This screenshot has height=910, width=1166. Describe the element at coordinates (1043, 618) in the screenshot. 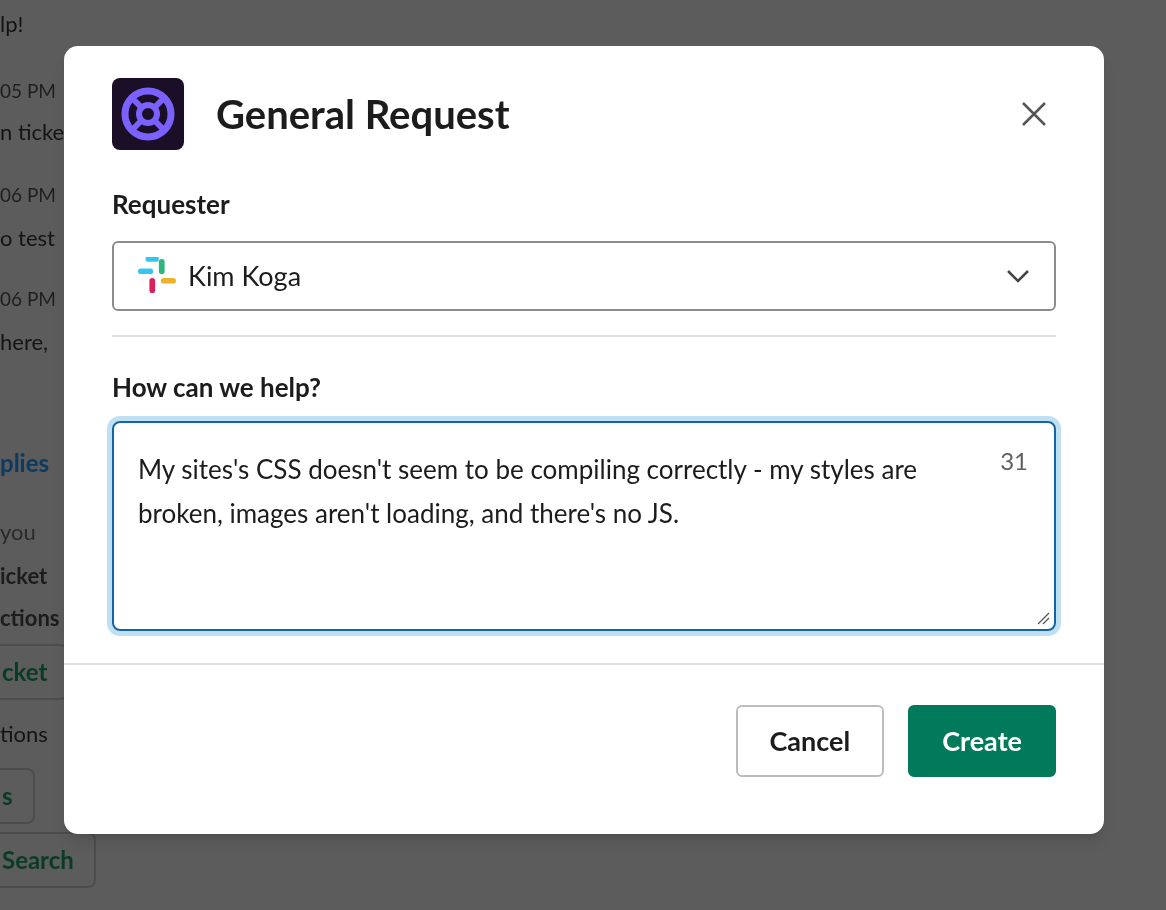

I see `resize-handle-icon` at that location.